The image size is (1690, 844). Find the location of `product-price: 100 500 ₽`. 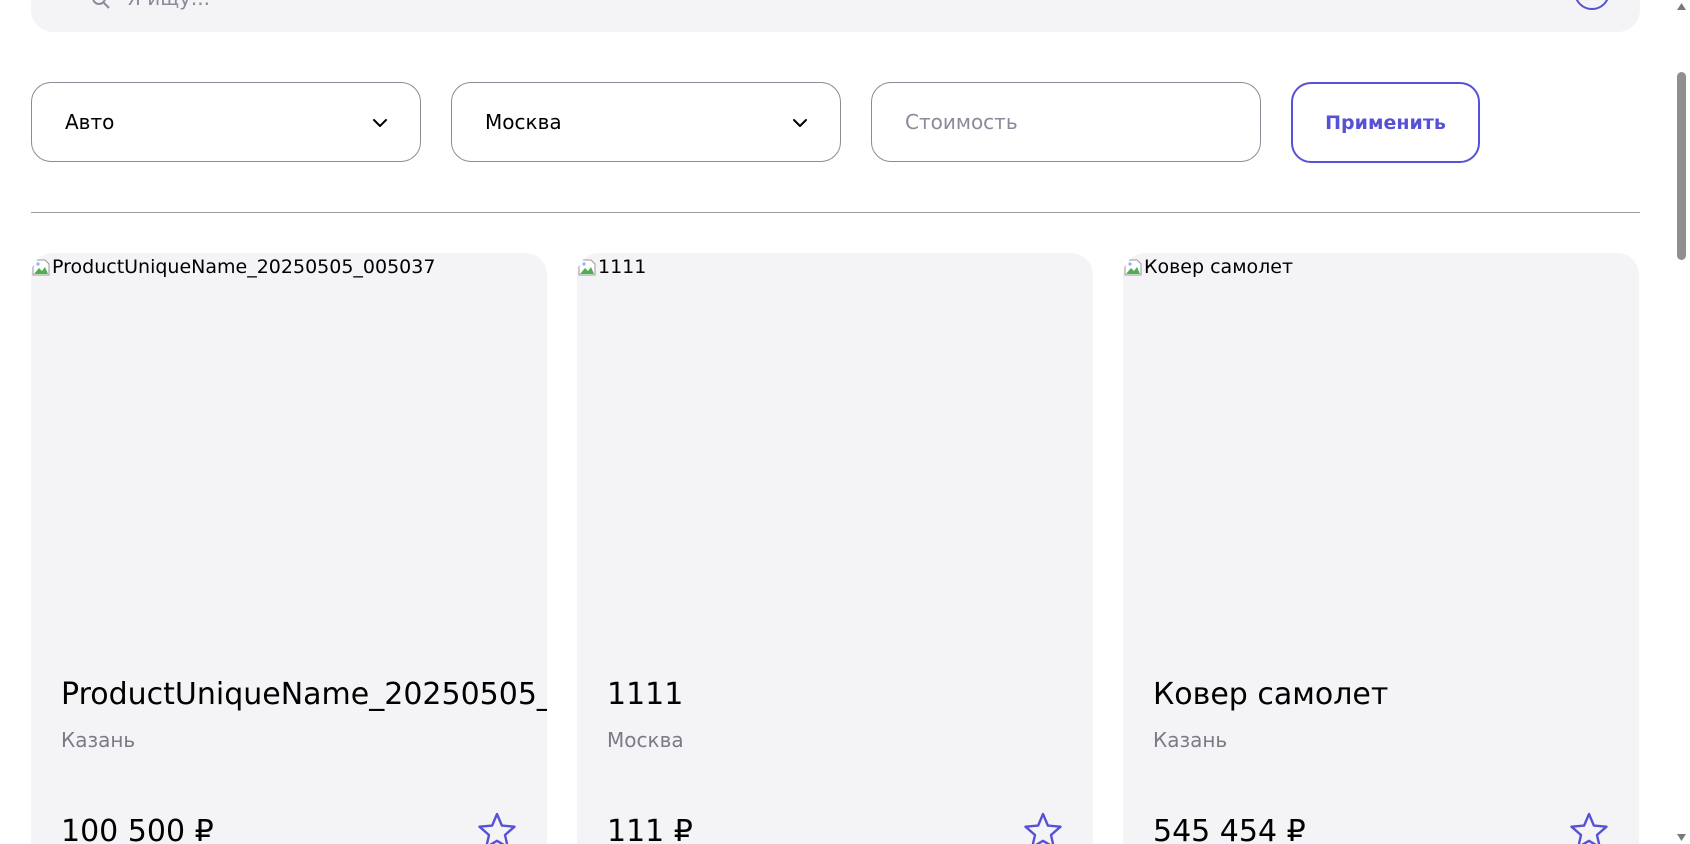

product-price: 100 500 ₽ is located at coordinates (137, 829).